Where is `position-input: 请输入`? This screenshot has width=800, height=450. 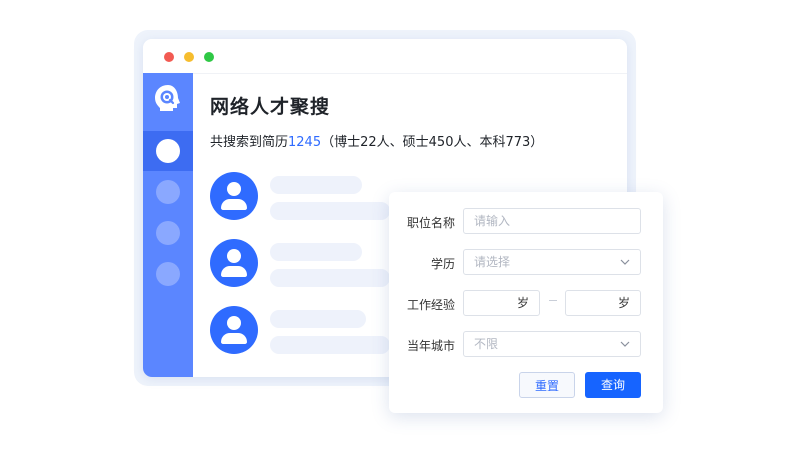
position-input: 请输入 is located at coordinates (552, 221).